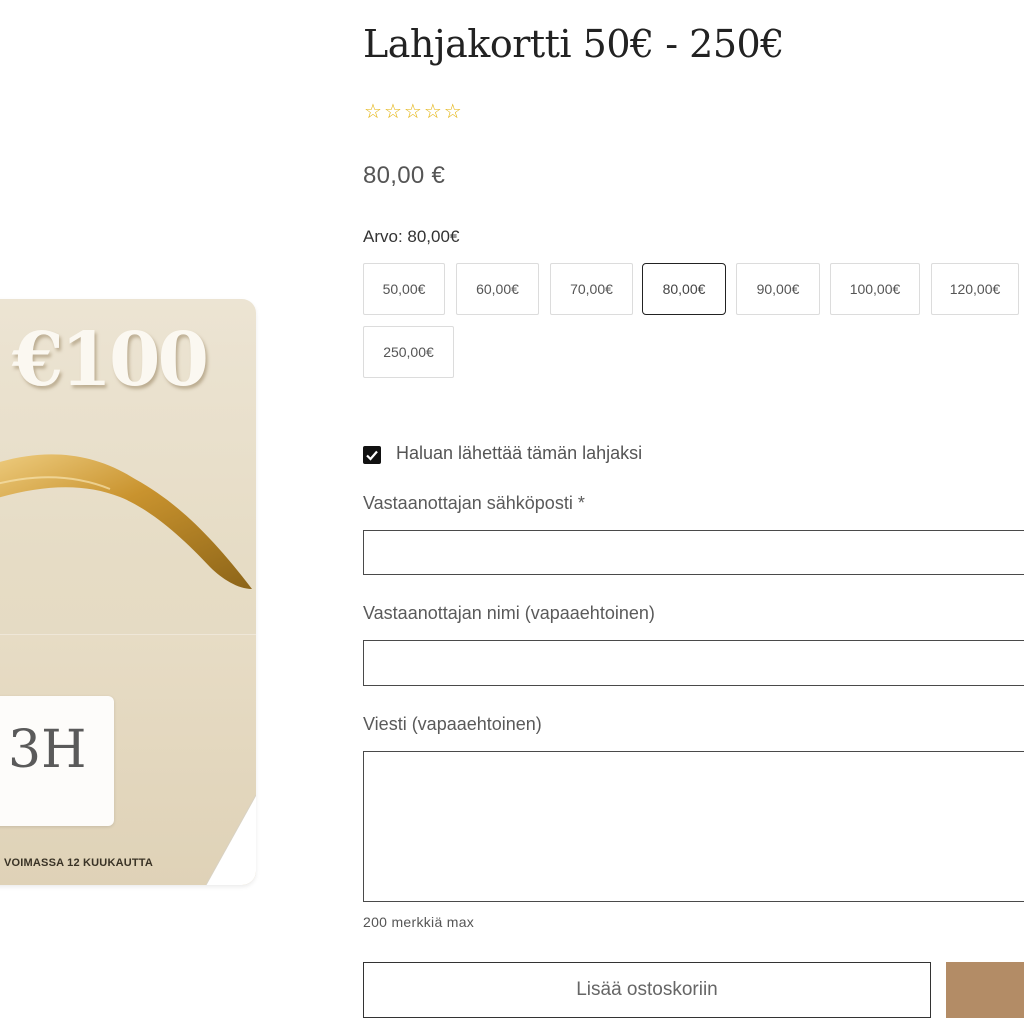 The width and height of the screenshot is (1024, 1024). Describe the element at coordinates (404, 289) in the screenshot. I see `value-option-50: 50,00€` at that location.